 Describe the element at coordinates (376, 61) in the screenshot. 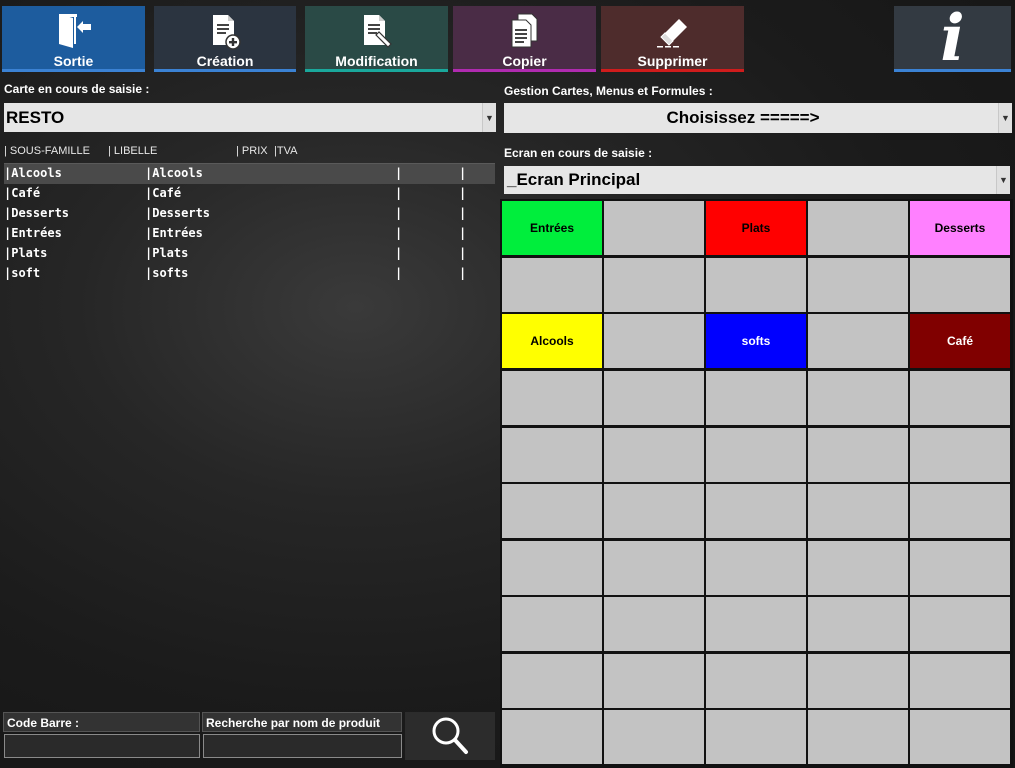

I see `modification-label: Modification` at that location.